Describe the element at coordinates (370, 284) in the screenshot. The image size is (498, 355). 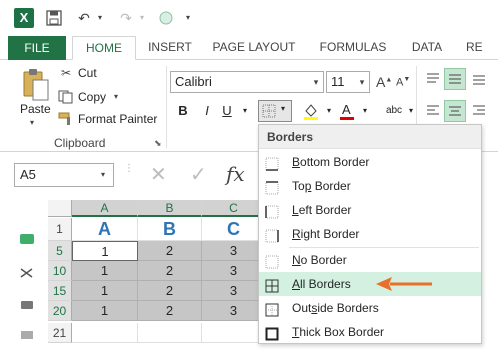
I see `menu-item-all-borders: All Borders` at that location.